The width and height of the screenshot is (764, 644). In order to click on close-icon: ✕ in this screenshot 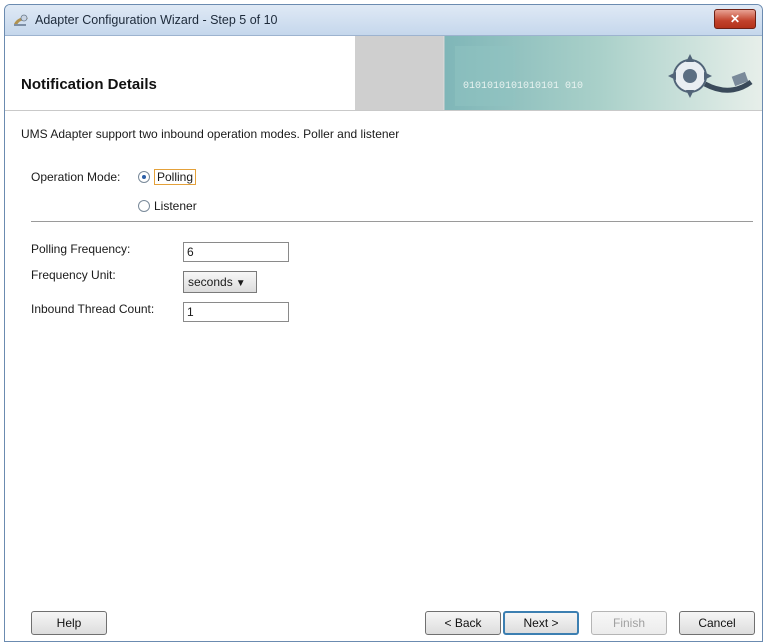, I will do `click(735, 19)`.